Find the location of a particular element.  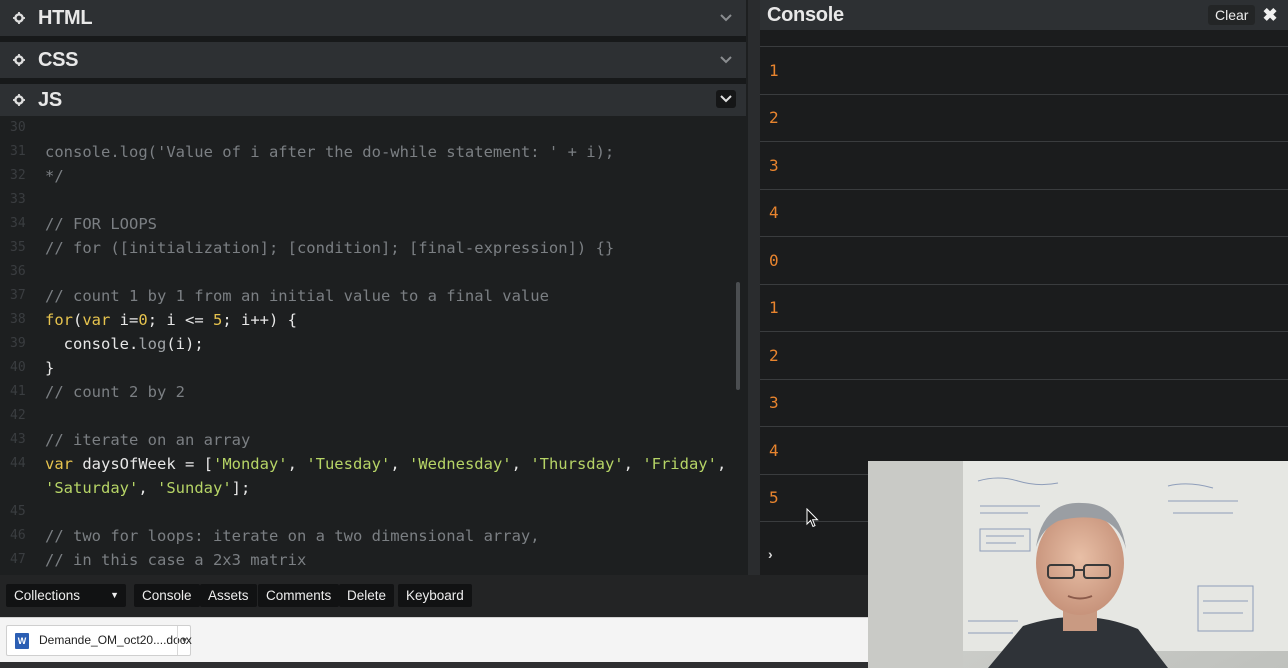

line-number: 37 is located at coordinates (18, 295).